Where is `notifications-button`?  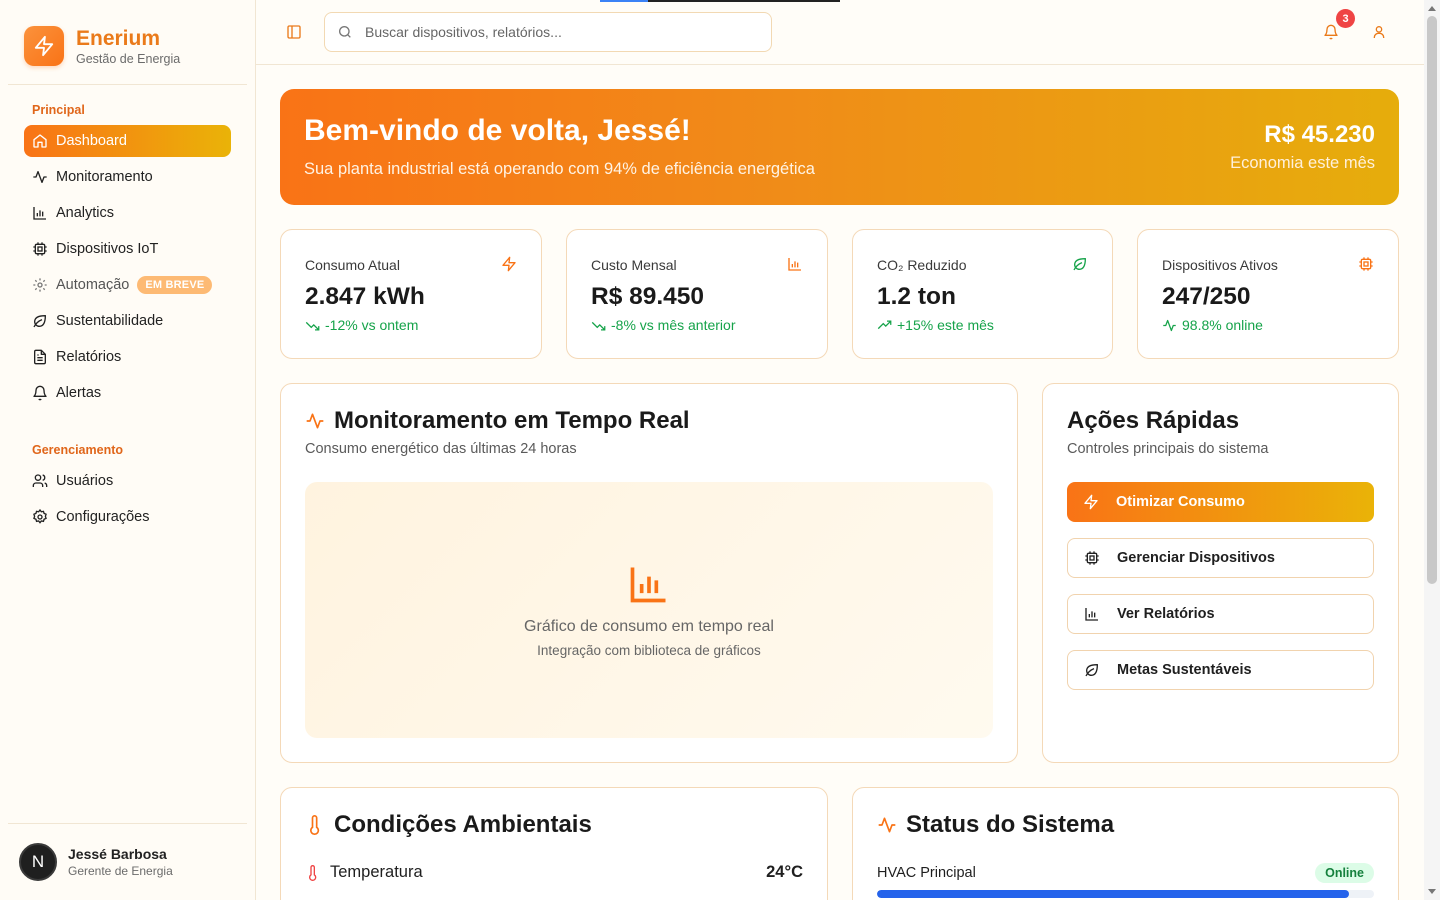
notifications-button is located at coordinates (1331, 32).